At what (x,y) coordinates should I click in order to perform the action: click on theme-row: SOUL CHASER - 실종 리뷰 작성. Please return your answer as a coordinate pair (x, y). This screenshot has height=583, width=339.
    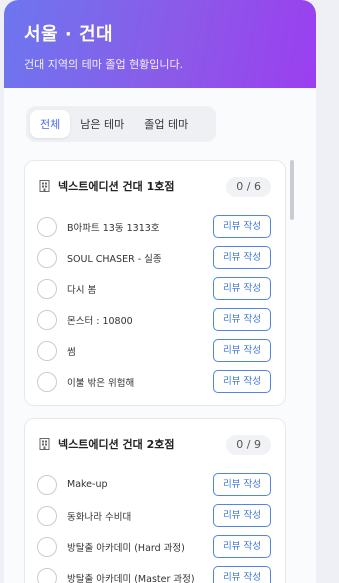
    Looking at the image, I should click on (155, 257).